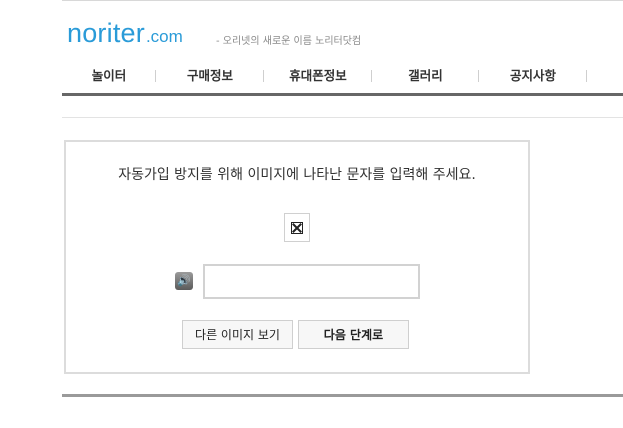 Image resolution: width=623 pixels, height=428 pixels. What do you see at coordinates (297, 175) in the screenshot?
I see `captcha-instruction: 자동가입 방지를 위해 이미지에 나타난 문자를 입력해 주세요.` at bounding box center [297, 175].